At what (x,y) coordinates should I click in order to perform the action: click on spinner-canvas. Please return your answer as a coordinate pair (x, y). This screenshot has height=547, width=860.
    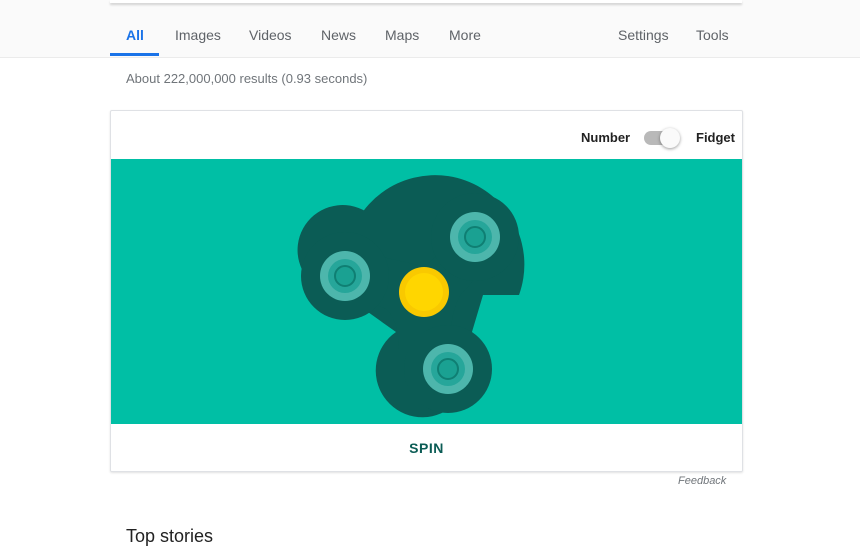
    Looking at the image, I should click on (411, 296).